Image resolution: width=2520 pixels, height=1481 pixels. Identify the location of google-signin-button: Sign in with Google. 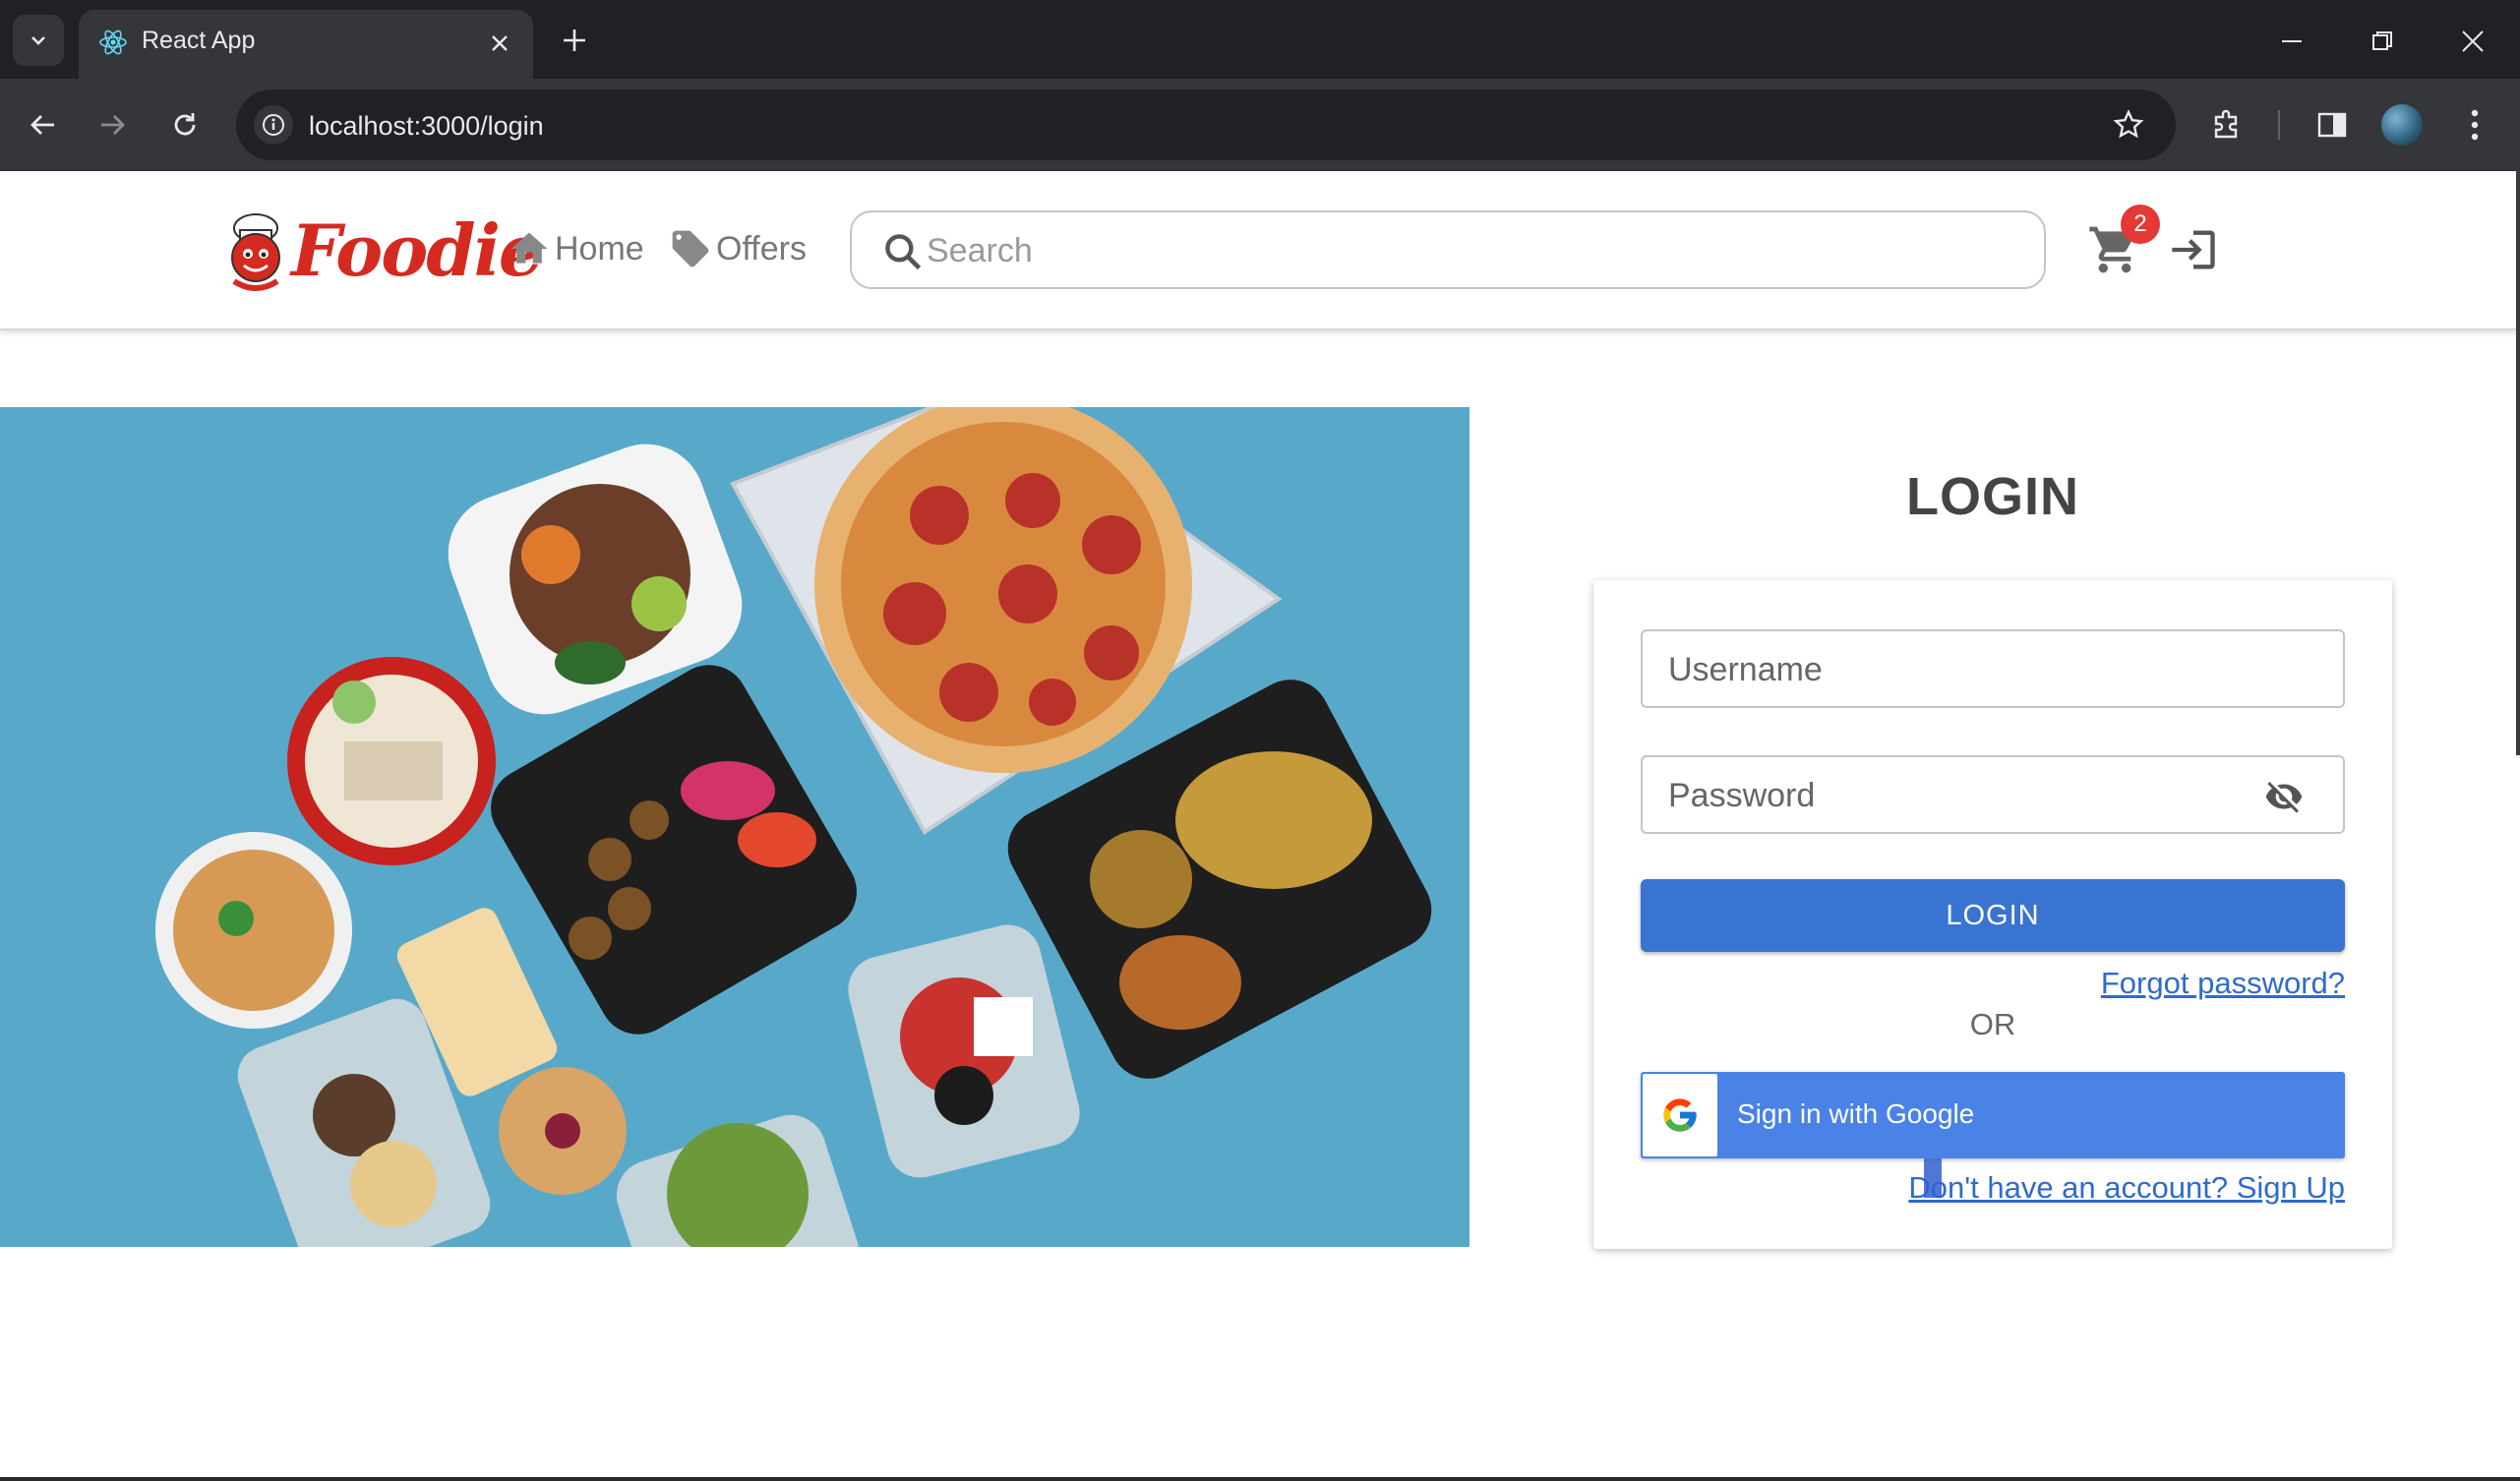
(1993, 1115).